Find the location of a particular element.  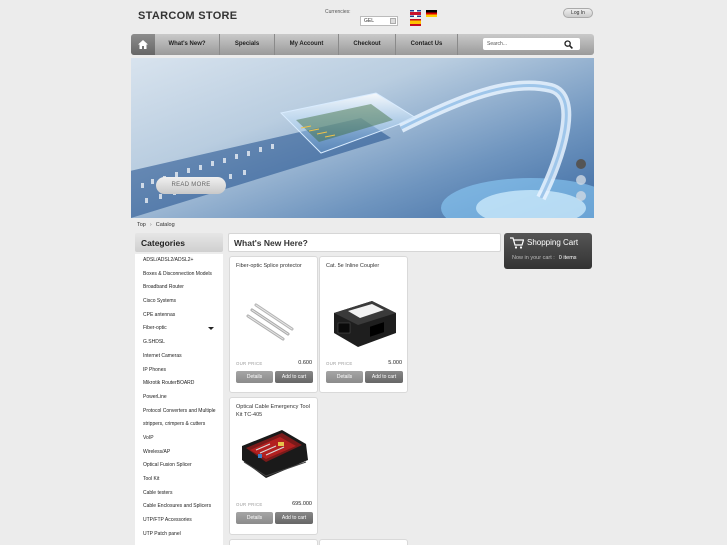

uk-flag-icon is located at coordinates (415, 13).